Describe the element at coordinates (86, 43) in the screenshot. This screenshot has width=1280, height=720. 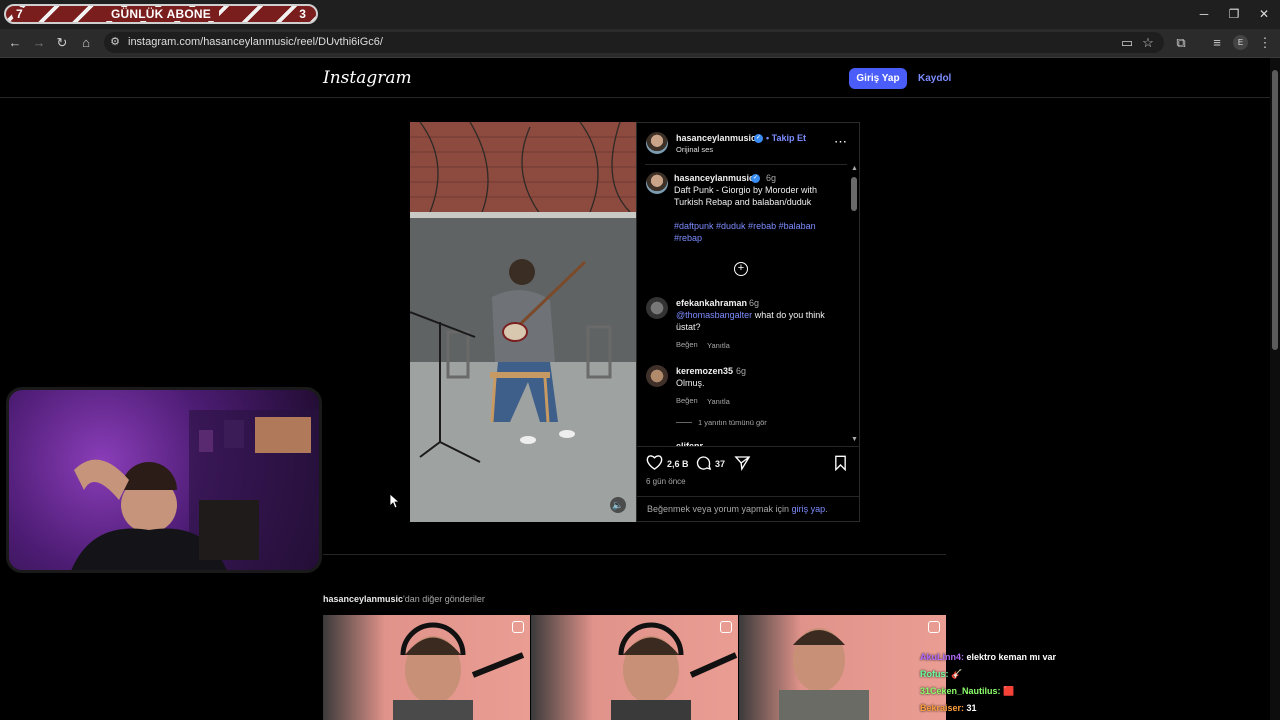
I see `home-icon: ⌂` at that location.